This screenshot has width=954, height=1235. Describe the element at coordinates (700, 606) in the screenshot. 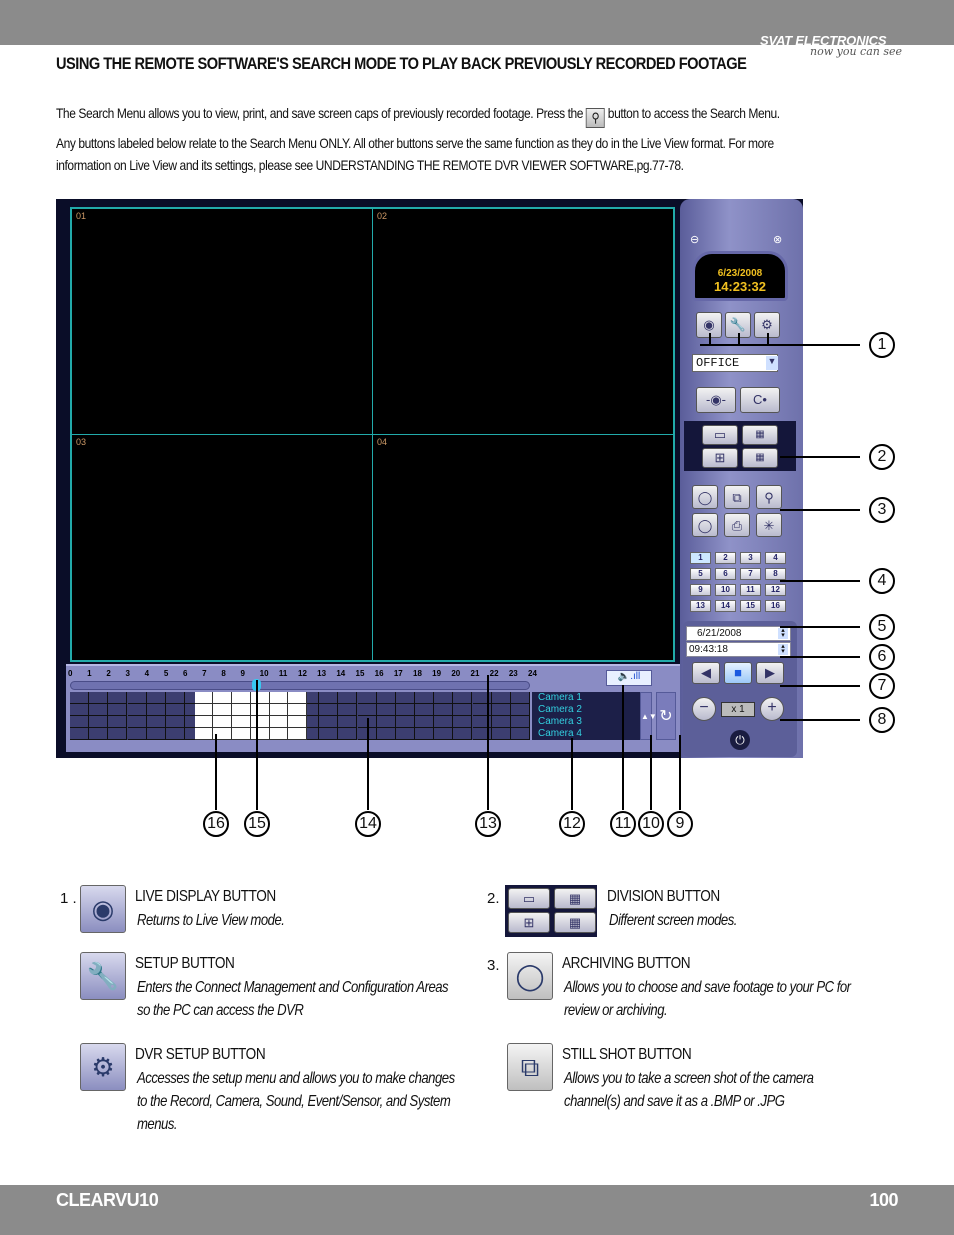

I see `channel-button: 13` at that location.